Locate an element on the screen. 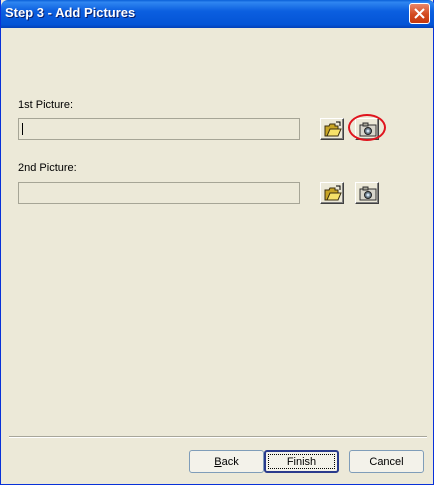  back-button-mnemonic: B is located at coordinates (218, 461).